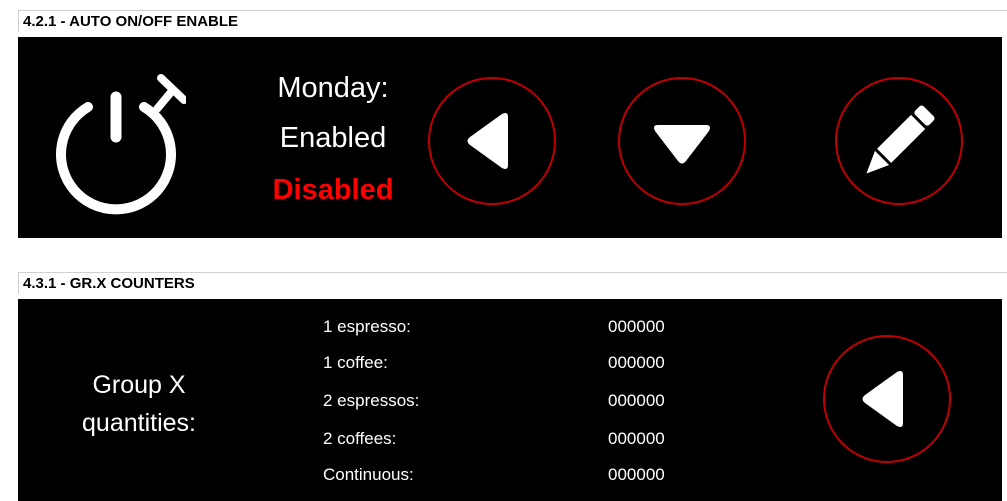 The image size is (1007, 501). What do you see at coordinates (512, 21) in the screenshot?
I see `section-title-auto-onoff: 4.2.1 - AUTO ON/OFF ENABLE` at bounding box center [512, 21].